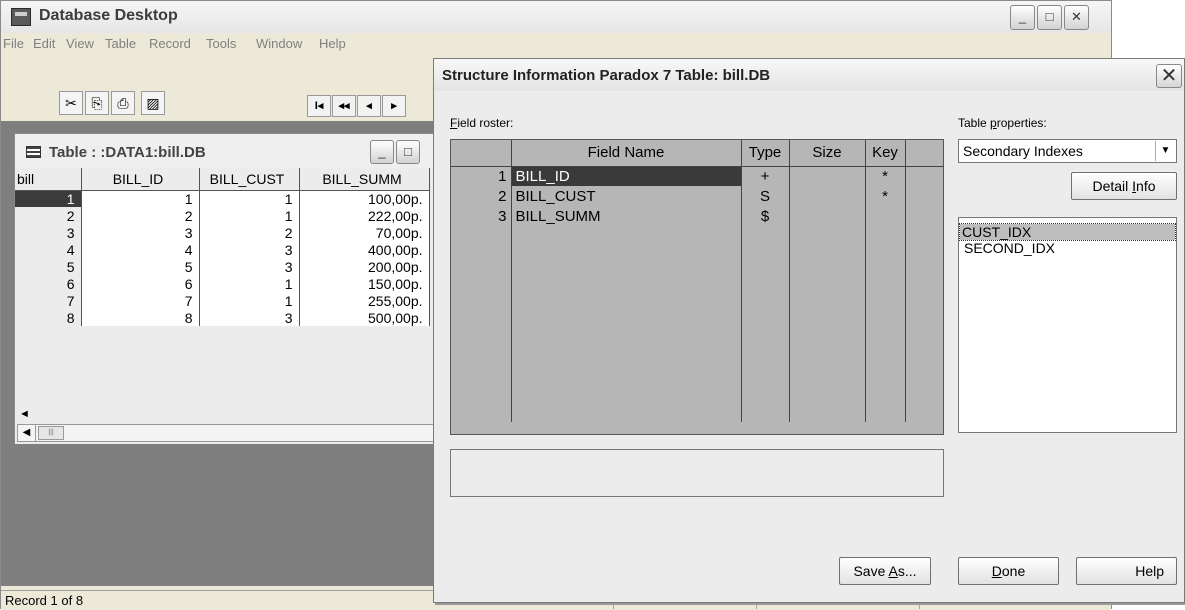  I want to click on copy-icon: ⎘, so click(97, 103).